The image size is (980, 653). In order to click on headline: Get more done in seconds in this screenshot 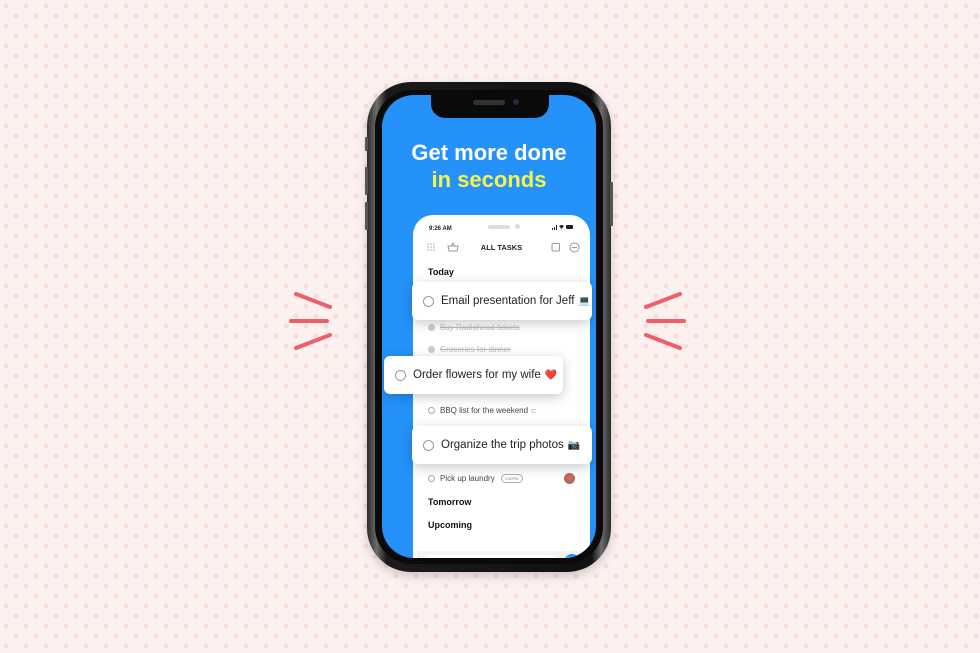, I will do `click(489, 166)`.